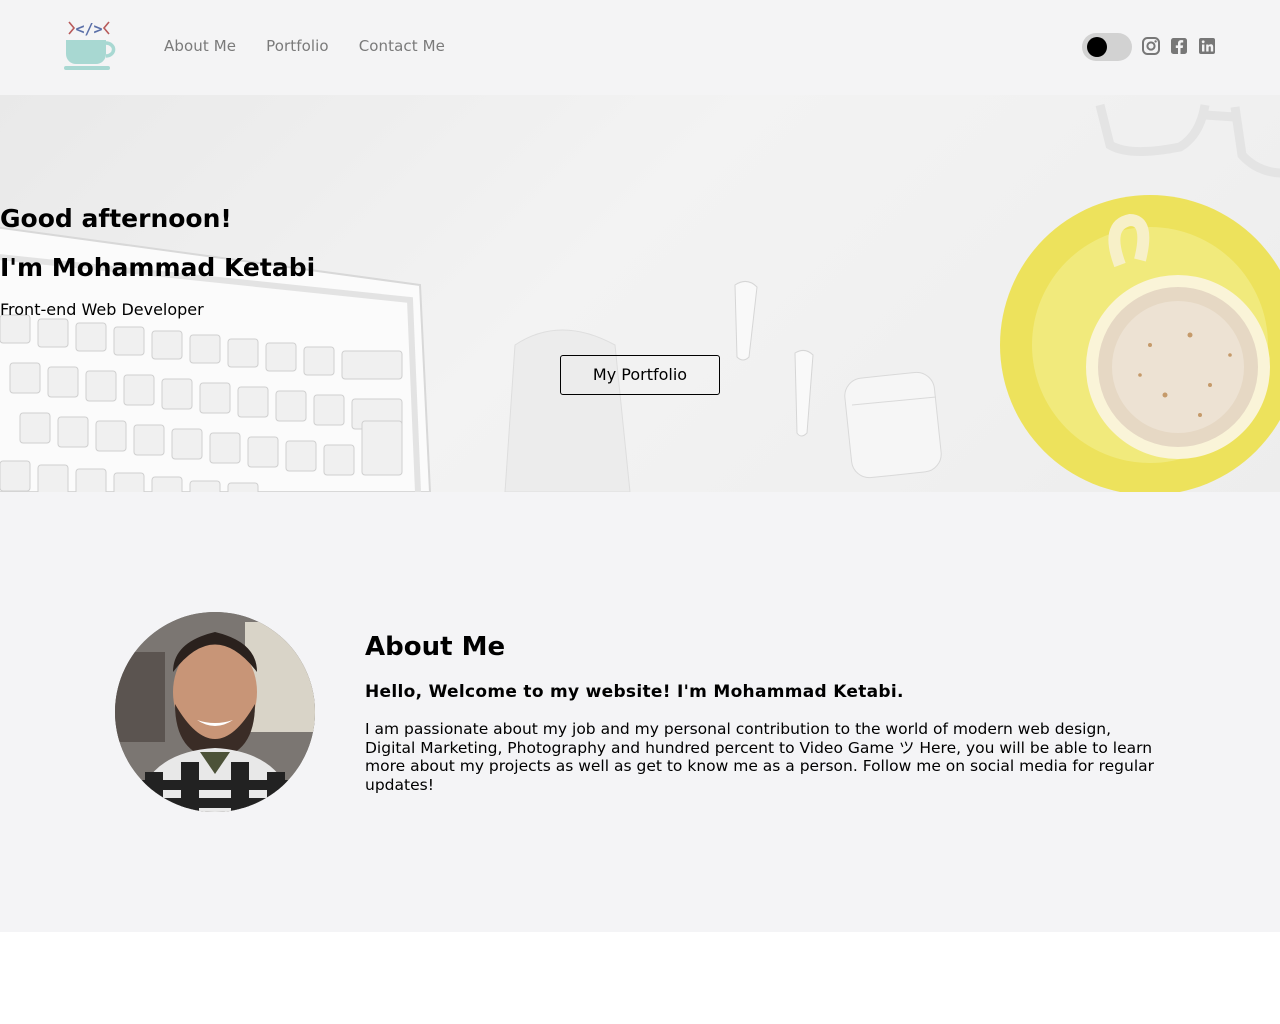 The height and width of the screenshot is (1024, 1280). What do you see at coordinates (1179, 46) in the screenshot?
I see `facebook-icon` at bounding box center [1179, 46].